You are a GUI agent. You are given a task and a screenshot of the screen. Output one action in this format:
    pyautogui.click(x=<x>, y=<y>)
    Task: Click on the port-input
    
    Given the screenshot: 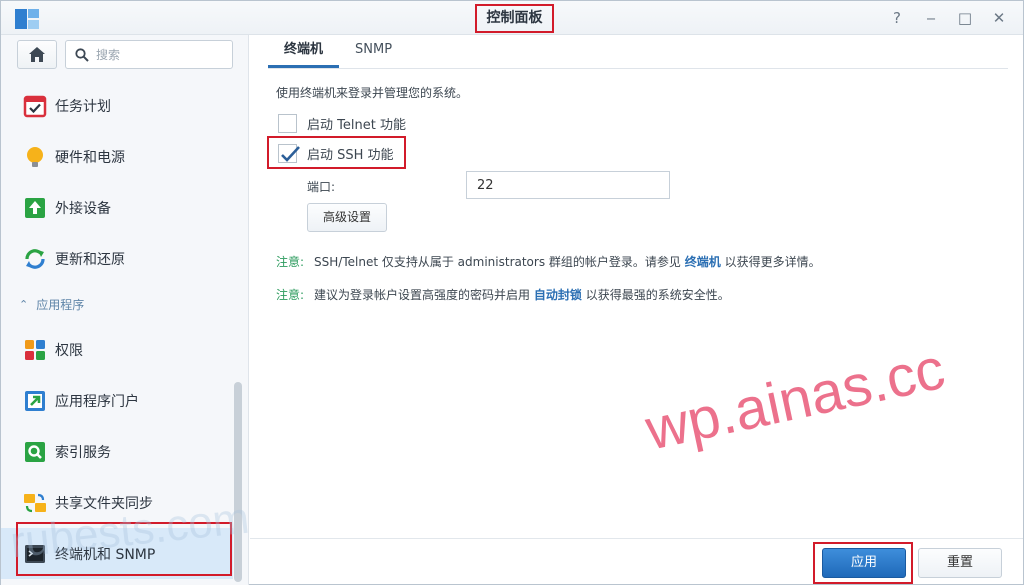 What is the action you would take?
    pyautogui.click(x=568, y=185)
    